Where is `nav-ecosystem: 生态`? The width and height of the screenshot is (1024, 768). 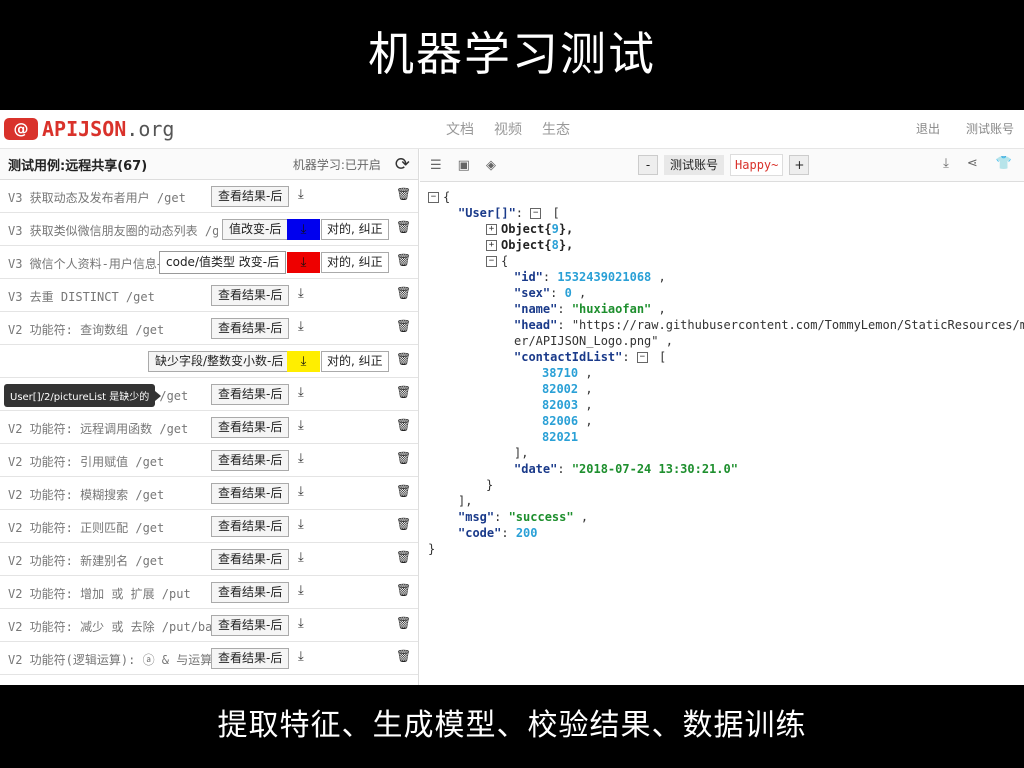 nav-ecosystem: 生态 is located at coordinates (556, 129).